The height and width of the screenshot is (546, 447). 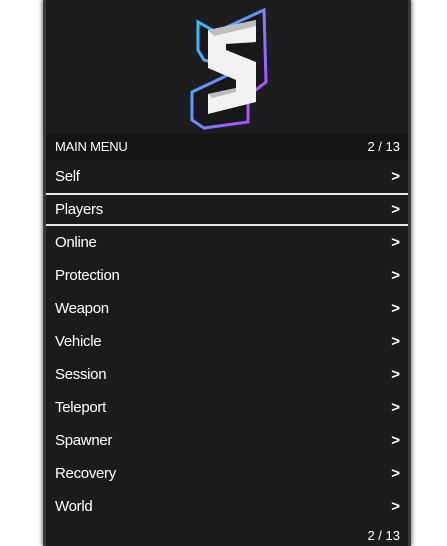 I want to click on menu-item-recovery: Recovery >, so click(x=227, y=473).